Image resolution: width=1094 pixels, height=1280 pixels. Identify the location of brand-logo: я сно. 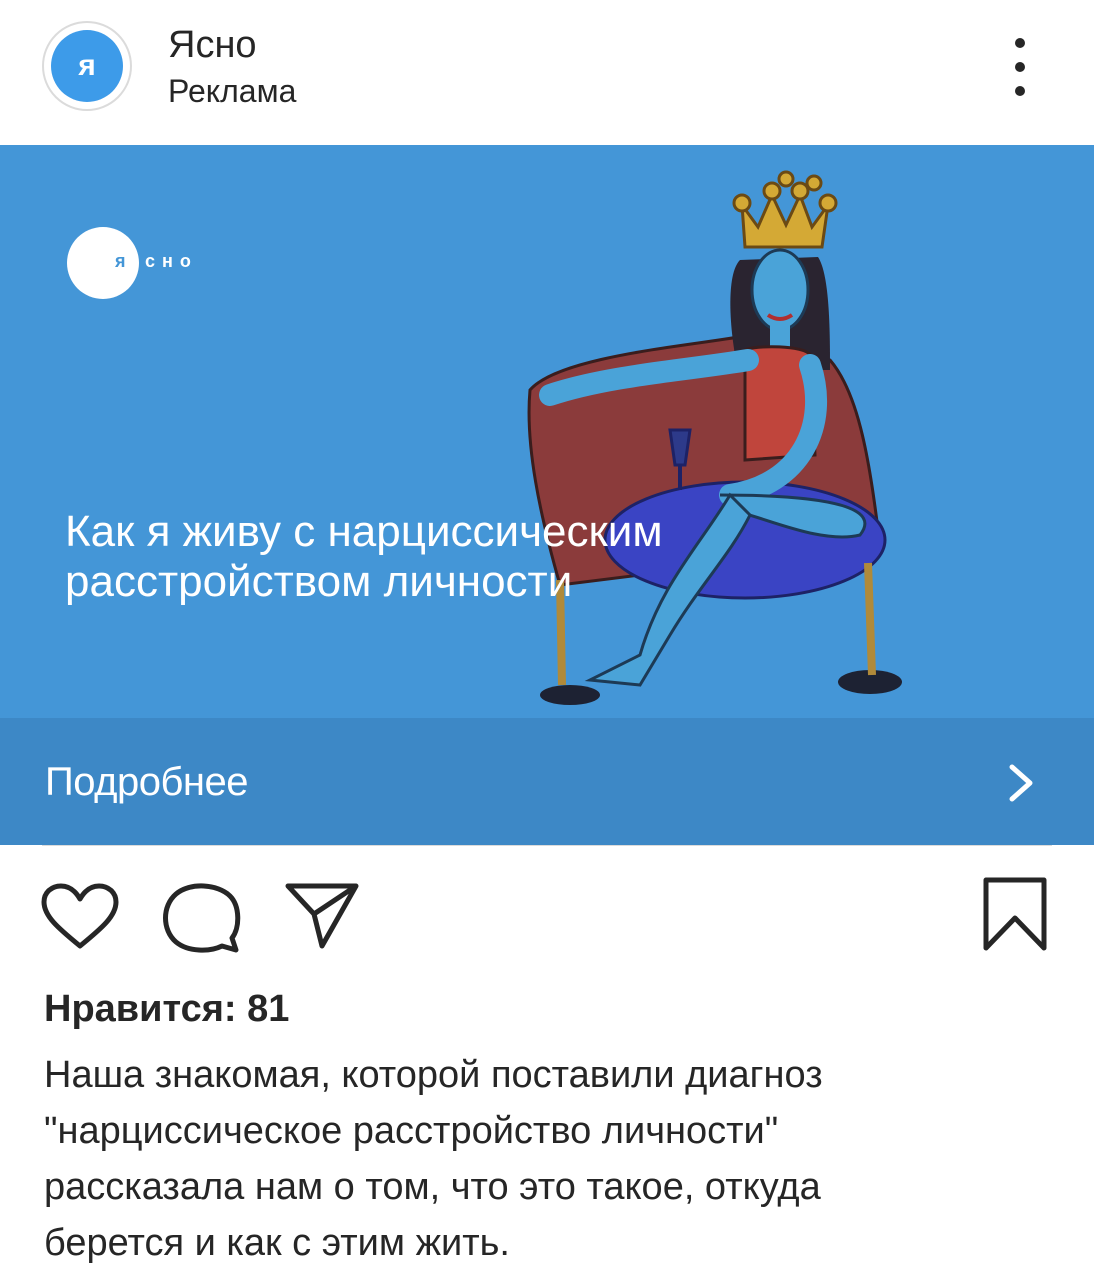
(147, 263).